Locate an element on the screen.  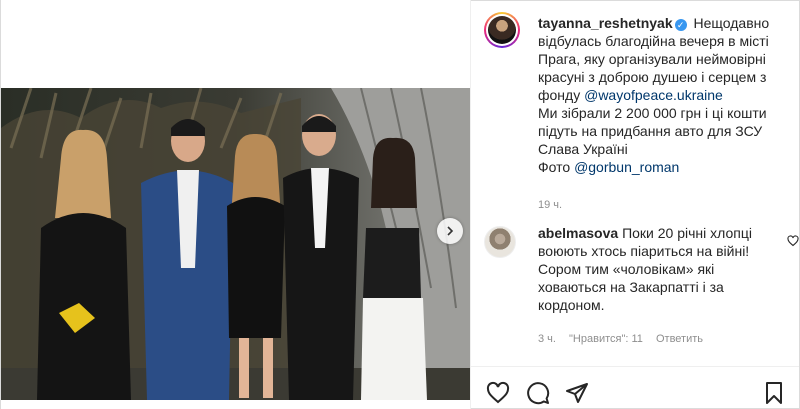
post-actions is located at coordinates (634, 387).